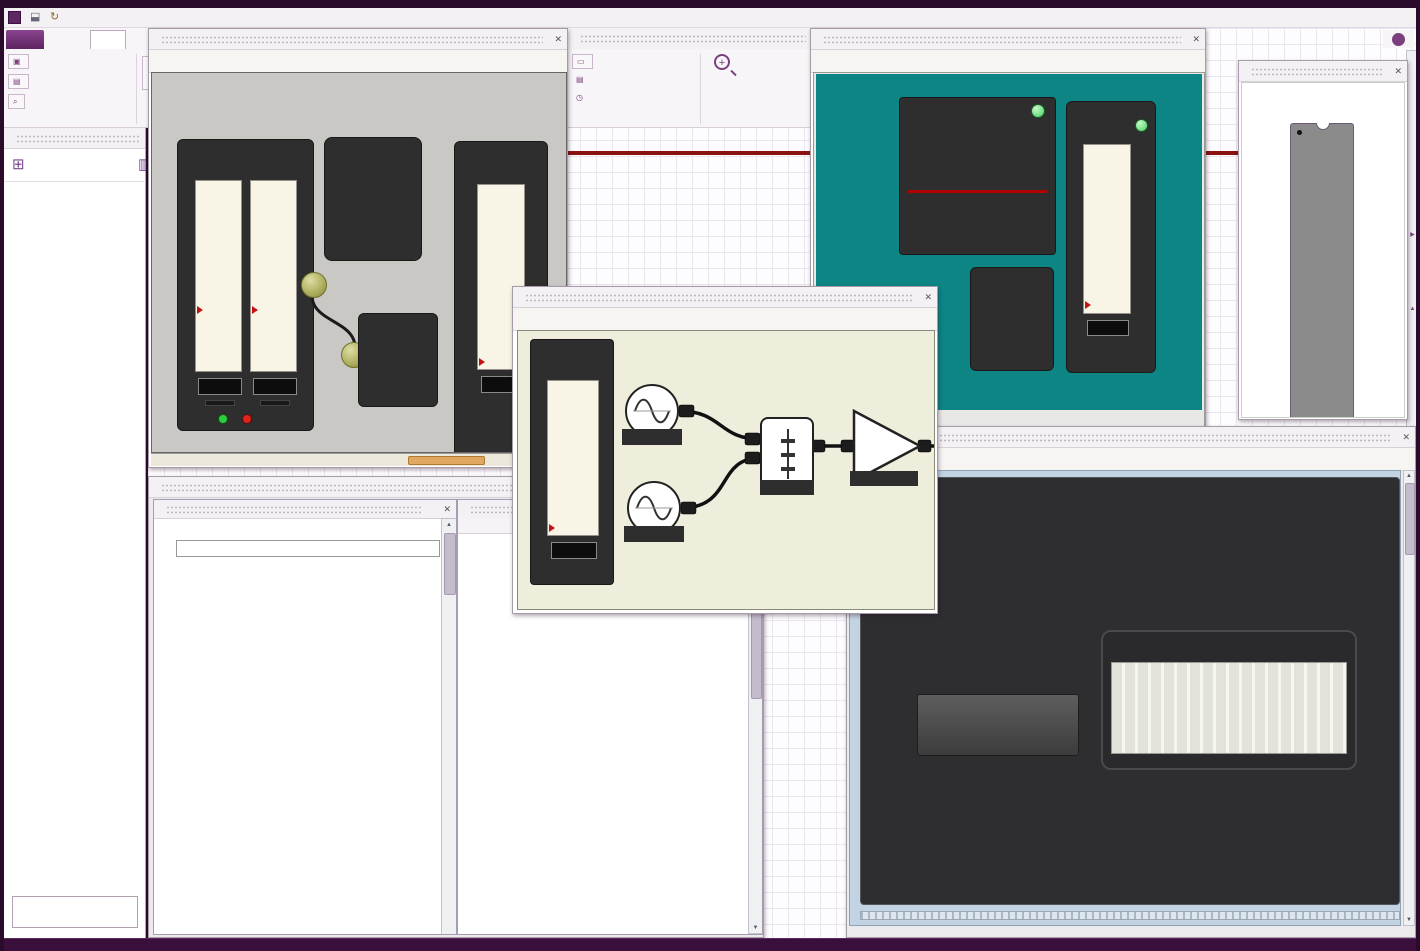  I want to click on ds18b20-red-led, so click(247, 419).